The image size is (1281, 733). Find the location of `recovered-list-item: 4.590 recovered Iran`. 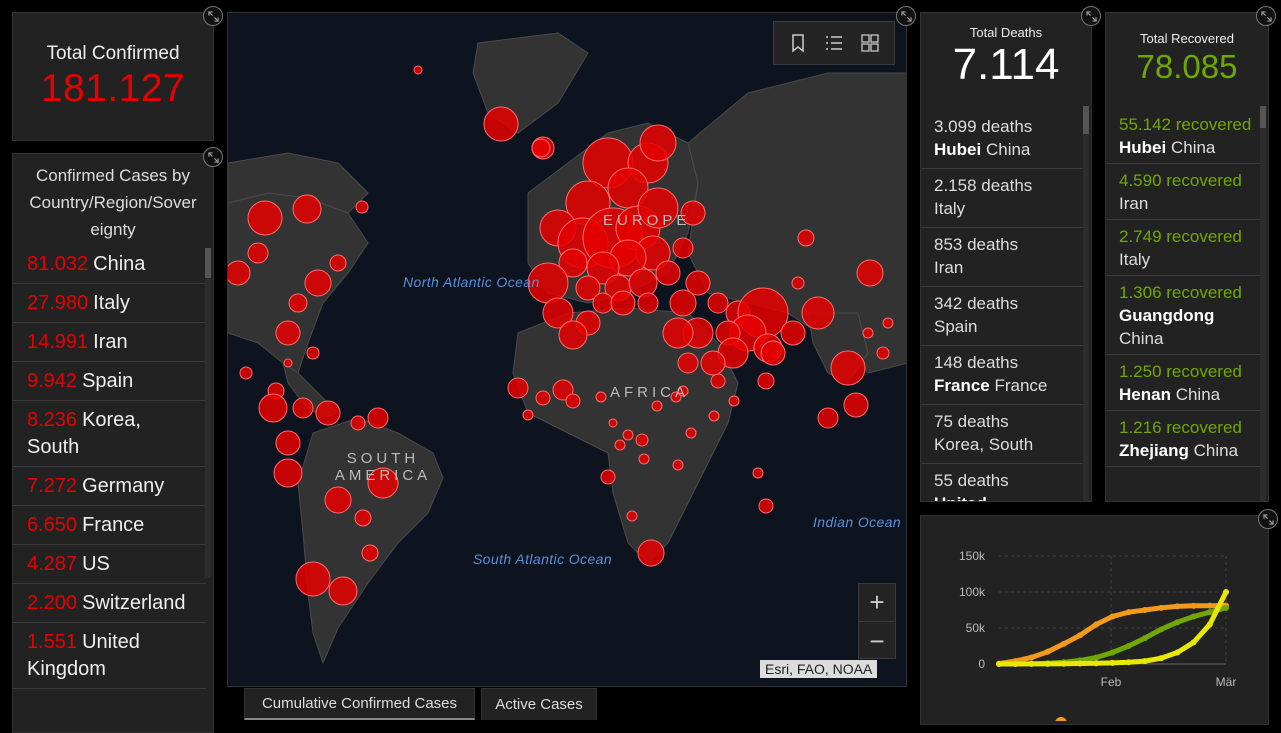

recovered-list-item: 4.590 recovered Iran is located at coordinates (1183, 192).